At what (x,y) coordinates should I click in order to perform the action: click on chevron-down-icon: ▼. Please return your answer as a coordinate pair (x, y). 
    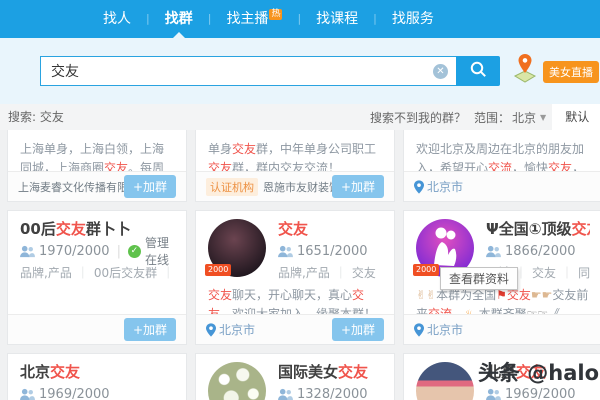
    Looking at the image, I should click on (543, 117).